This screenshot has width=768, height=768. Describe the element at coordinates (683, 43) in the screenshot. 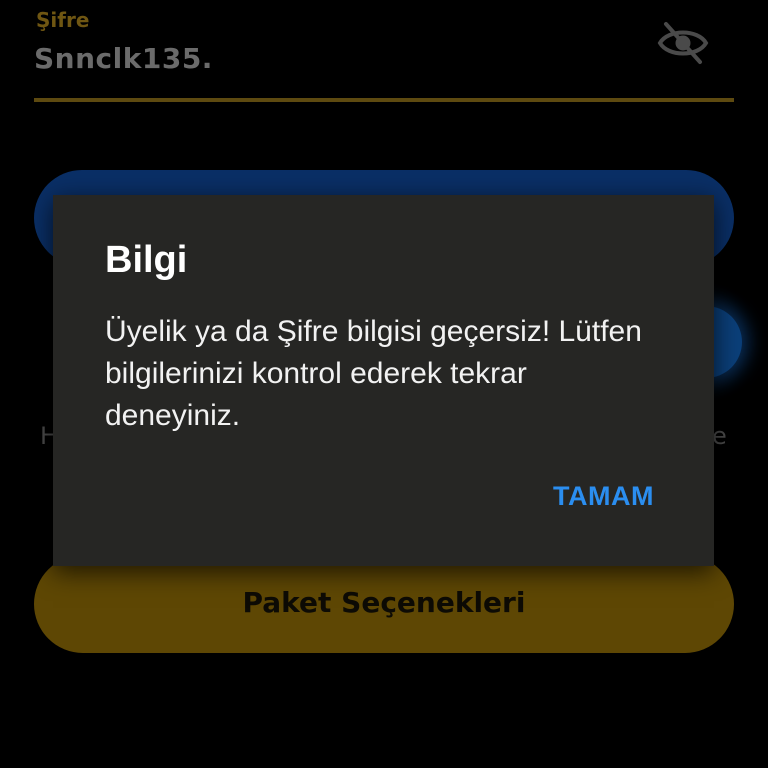

I see `eye-off-icon` at that location.